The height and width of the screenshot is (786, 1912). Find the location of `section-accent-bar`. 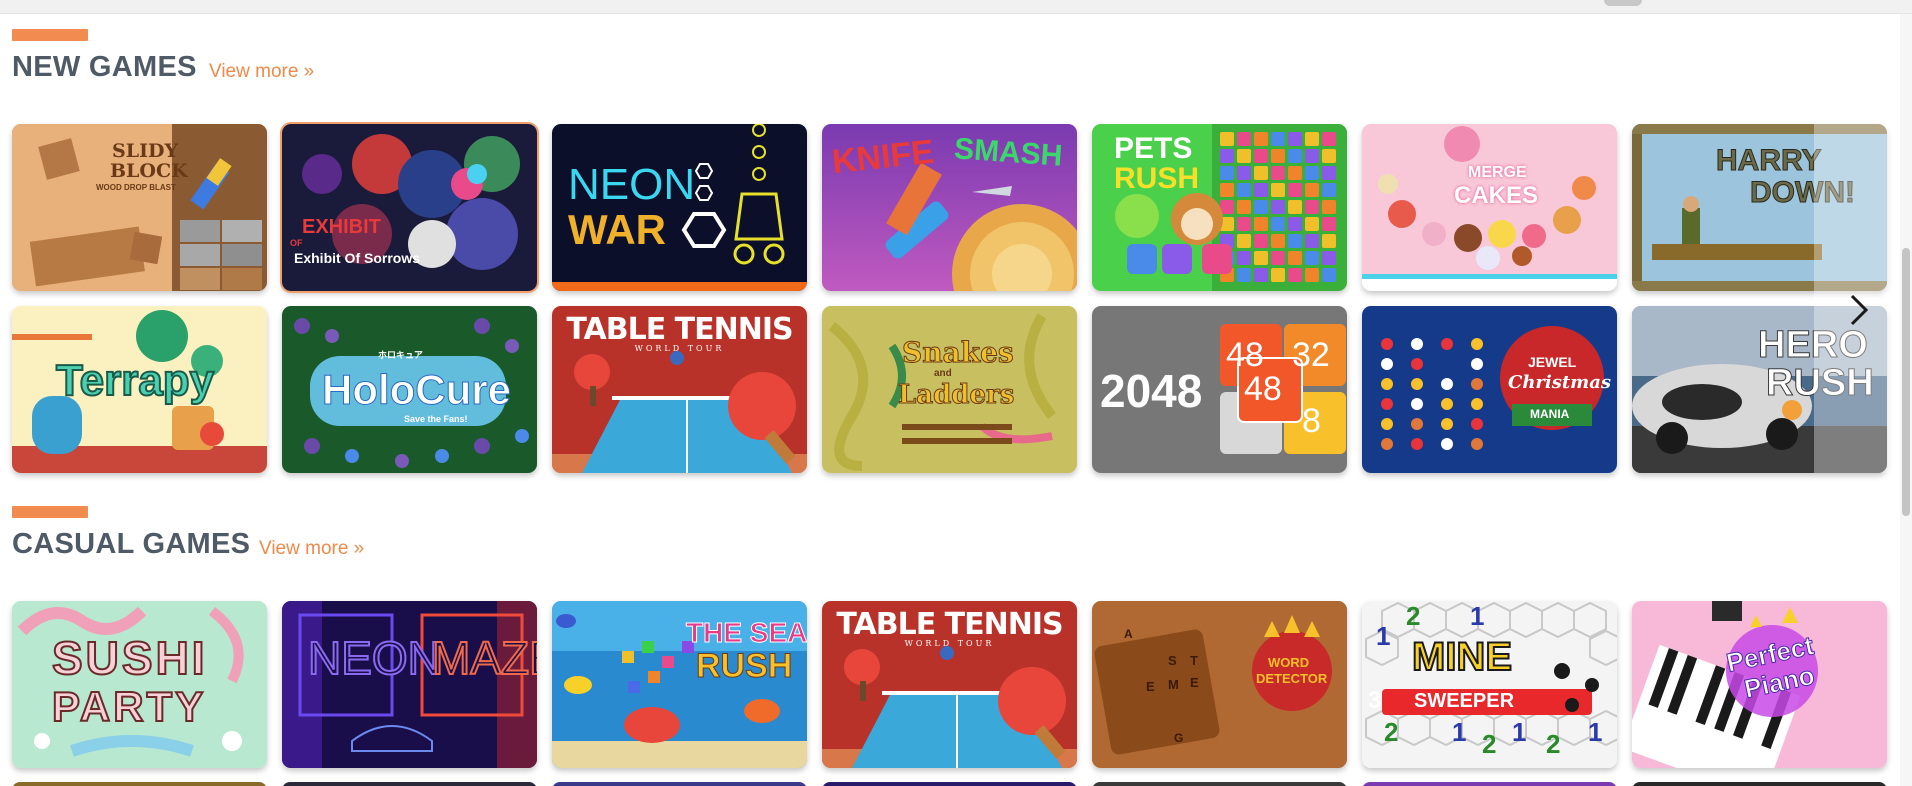

section-accent-bar is located at coordinates (50, 35).